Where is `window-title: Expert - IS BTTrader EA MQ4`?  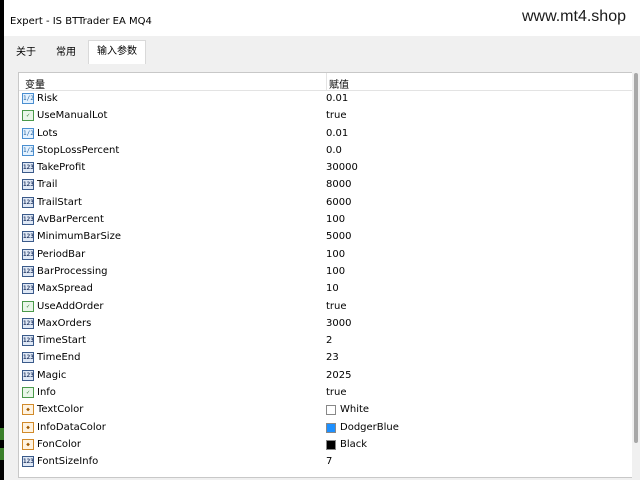 window-title: Expert - IS BTTrader EA MQ4 is located at coordinates (81, 21).